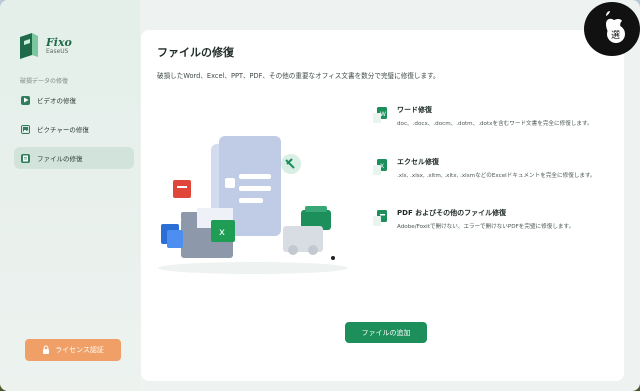  Describe the element at coordinates (45, 46) in the screenshot. I see `app-logo: Fixo EaseUS` at that location.